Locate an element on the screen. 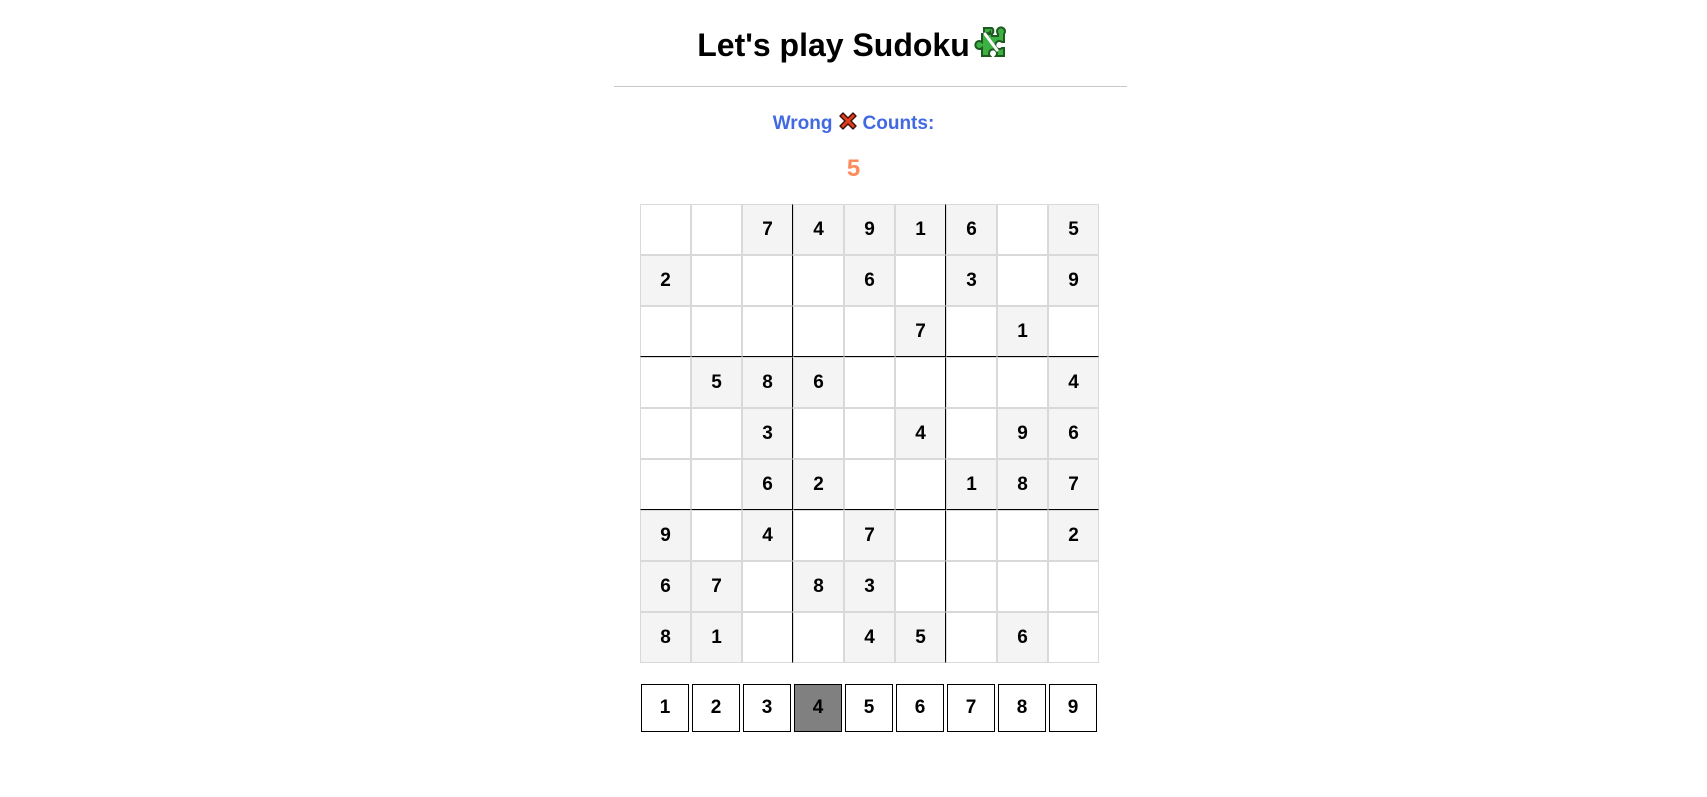 Image resolution: width=1707 pixels, height=797 pixels. board-cell-r3-c7 is located at coordinates (971, 331).